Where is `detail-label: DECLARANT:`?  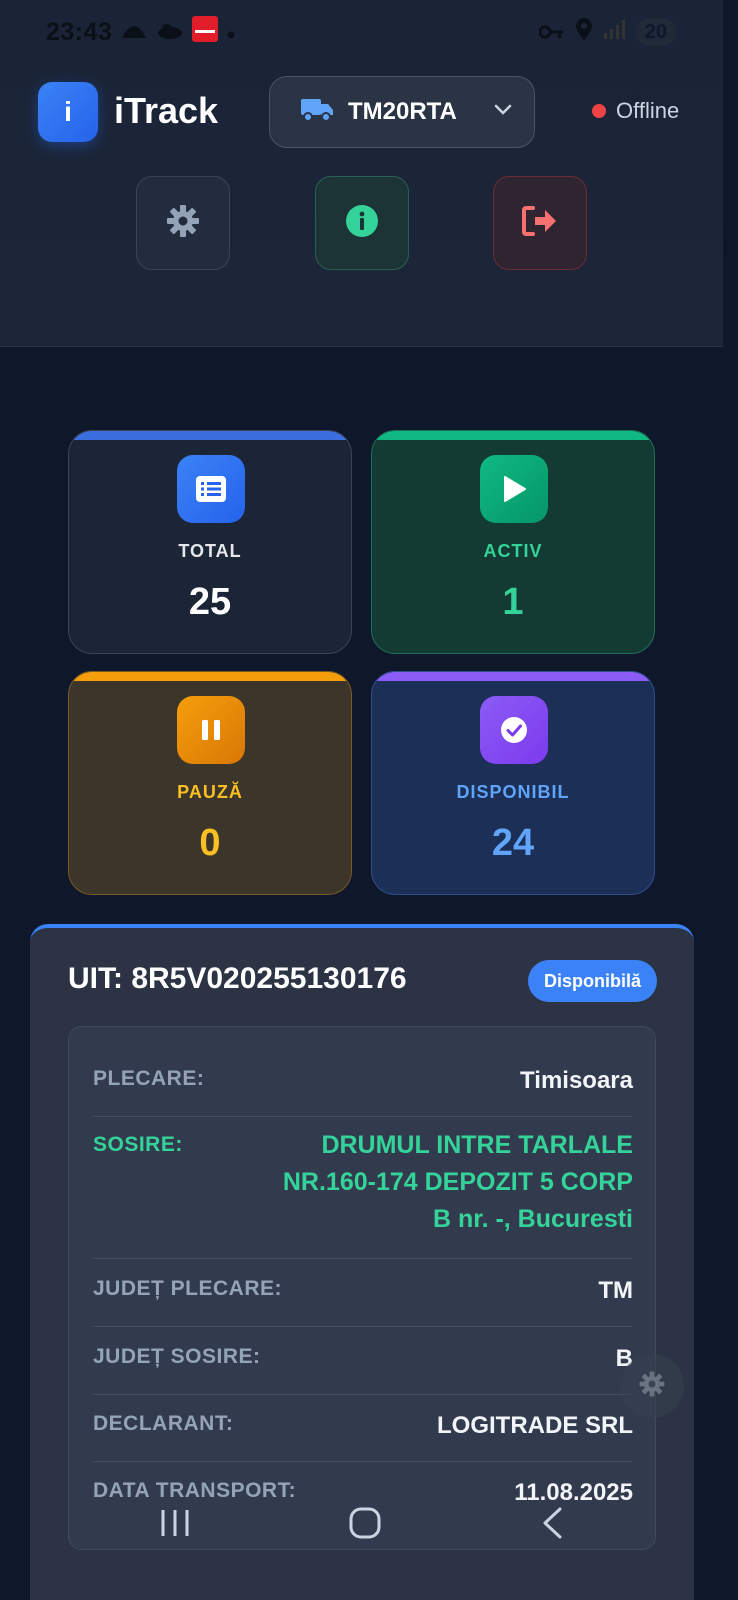
detail-label: DECLARANT: is located at coordinates (163, 1423).